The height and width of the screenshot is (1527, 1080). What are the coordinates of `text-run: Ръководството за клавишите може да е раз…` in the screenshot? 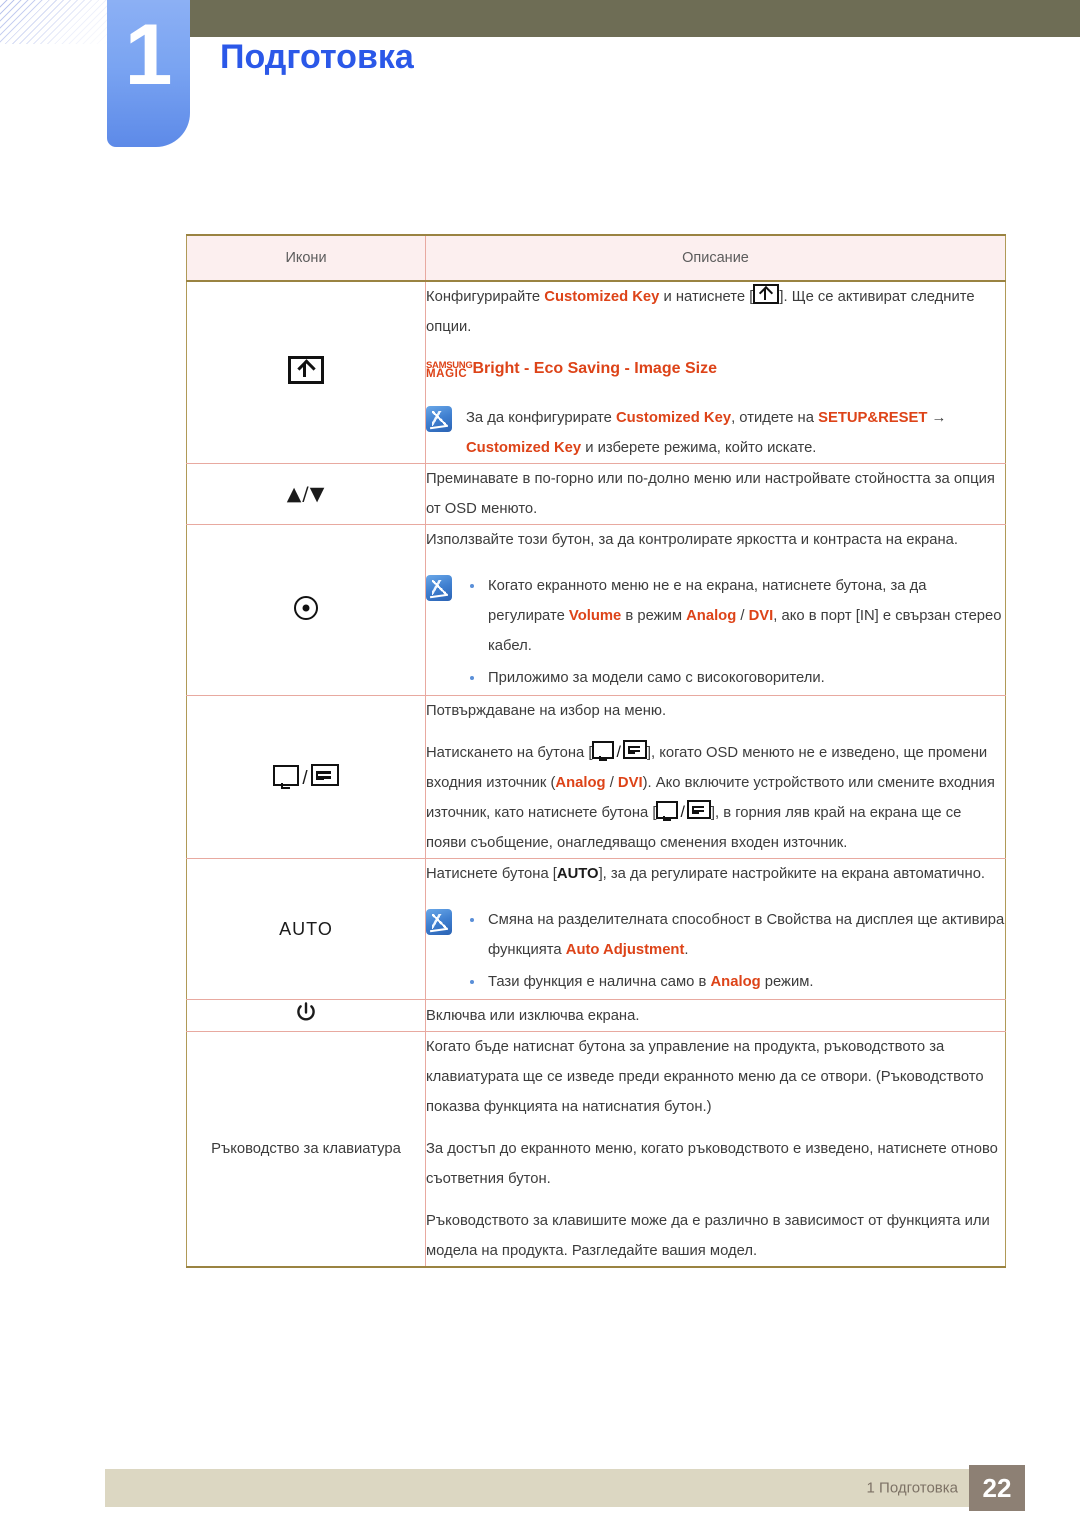 It's located at (708, 1236).